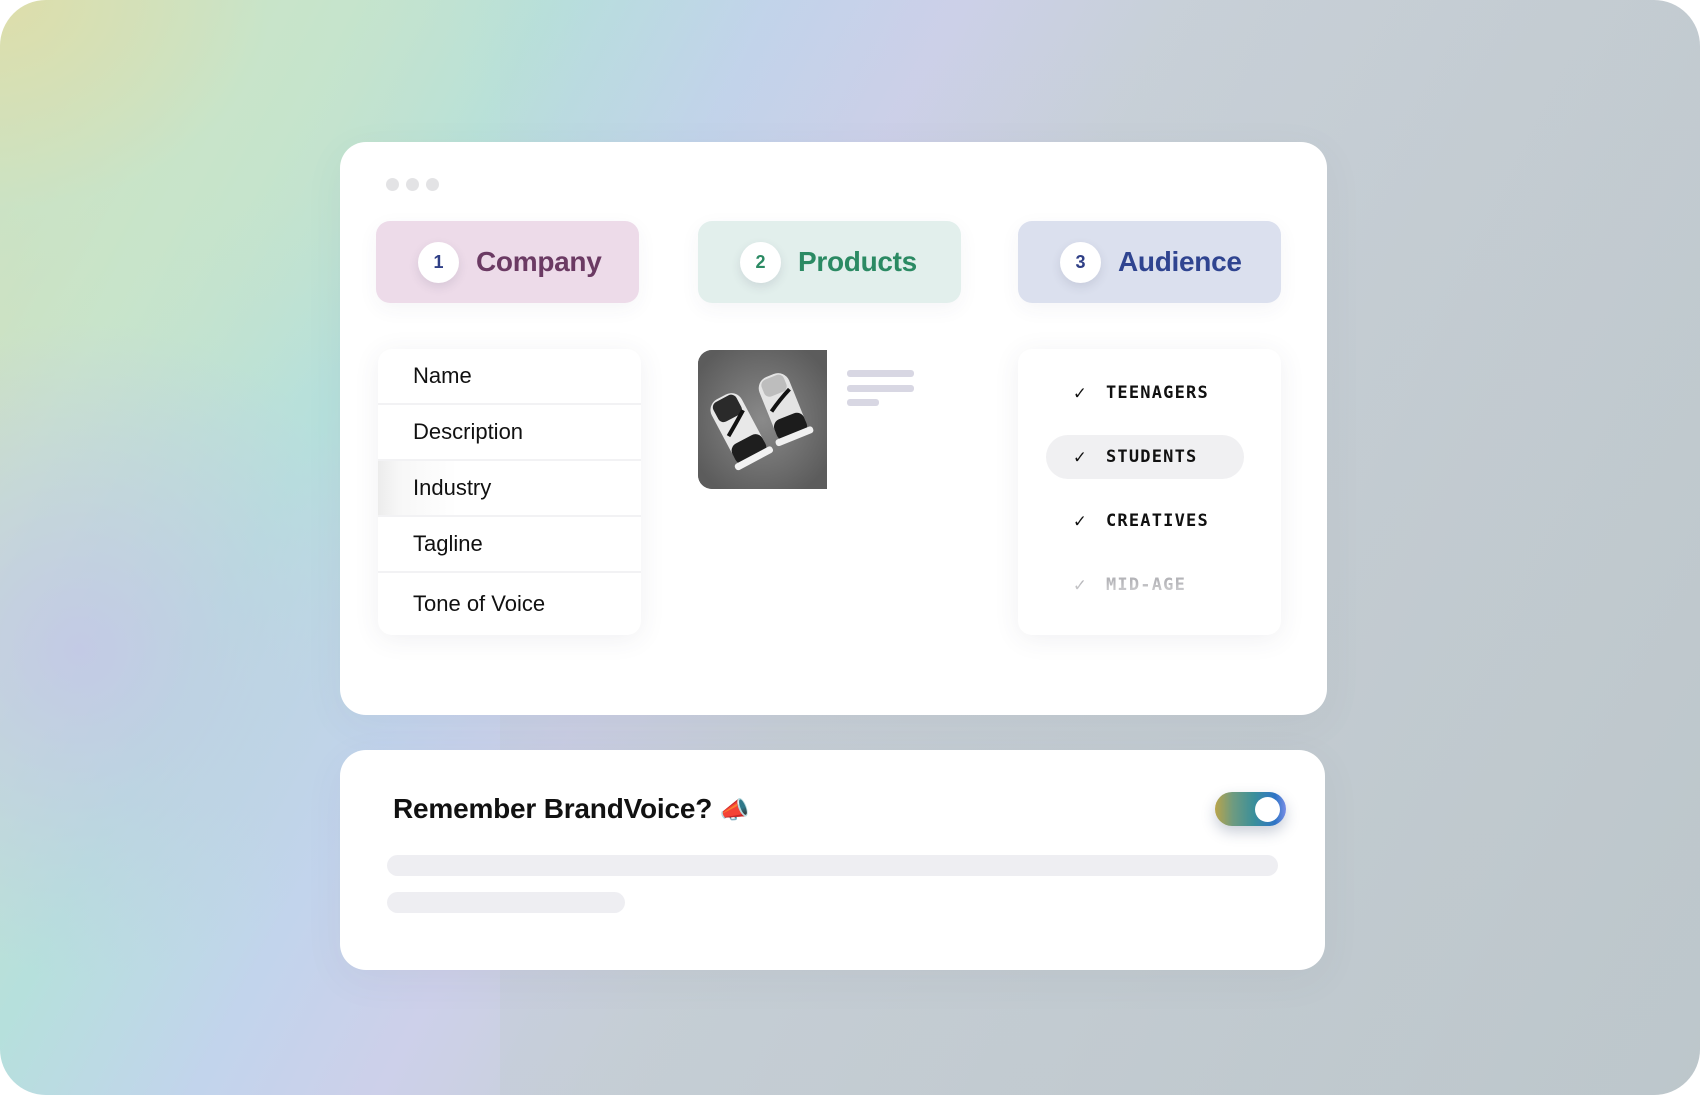 This screenshot has height=1095, width=1700. I want to click on memory-title-text: Remember BrandVoice?, so click(553, 808).